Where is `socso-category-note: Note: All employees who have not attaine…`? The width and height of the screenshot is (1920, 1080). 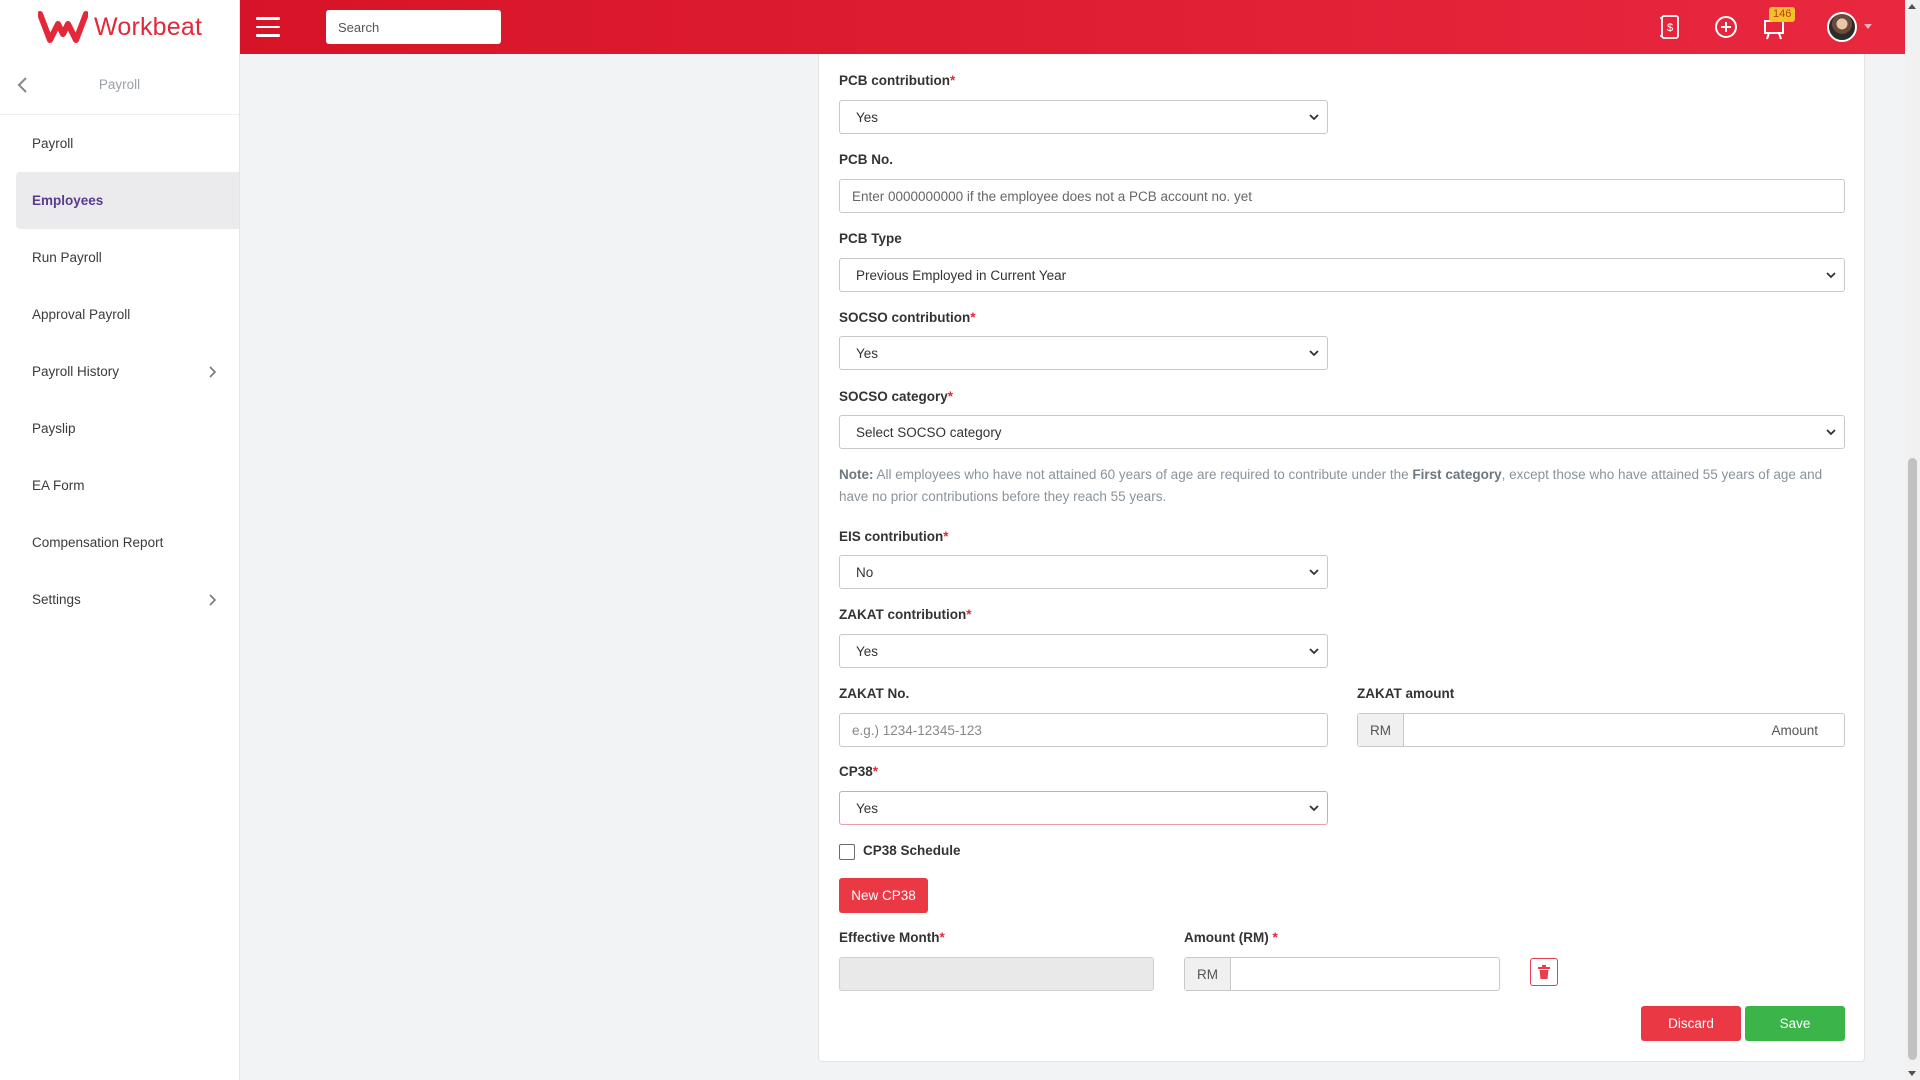
socso-category-note: Note: All employees who have not attaine… is located at coordinates (1331, 485).